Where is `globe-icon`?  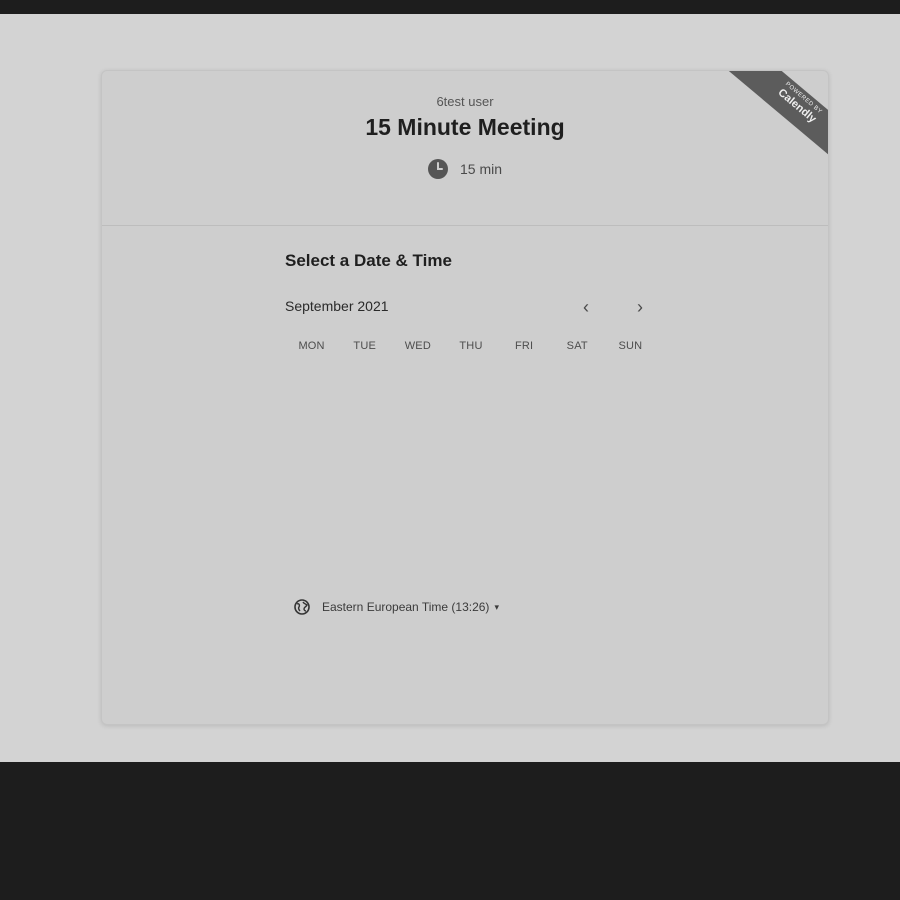 globe-icon is located at coordinates (302, 607).